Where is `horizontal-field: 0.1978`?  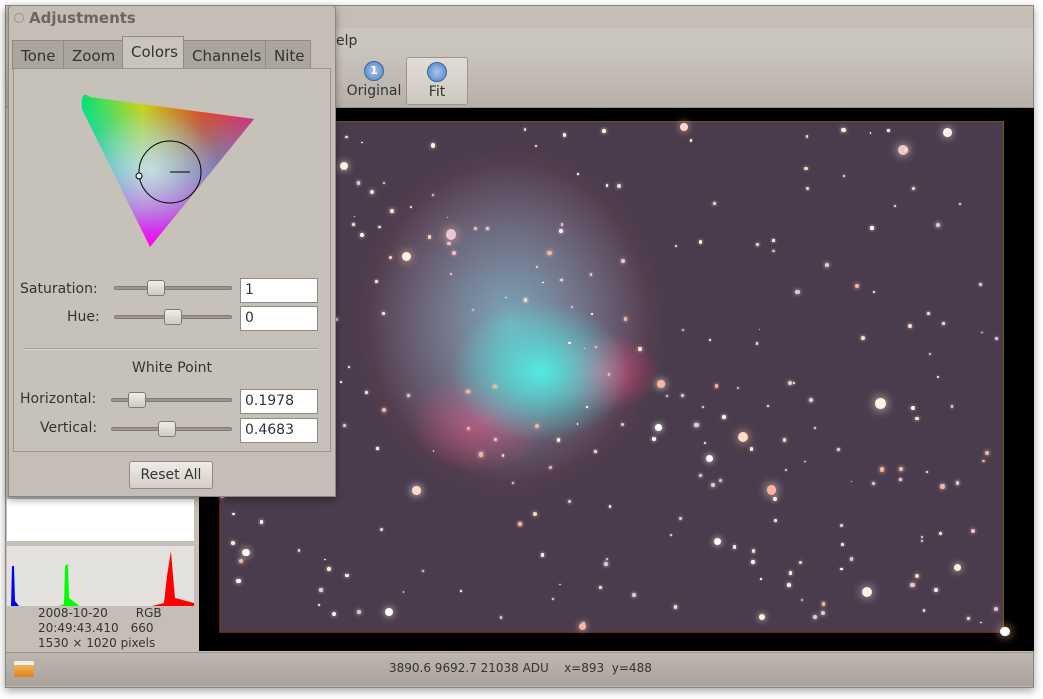 horizontal-field: 0.1978 is located at coordinates (279, 401).